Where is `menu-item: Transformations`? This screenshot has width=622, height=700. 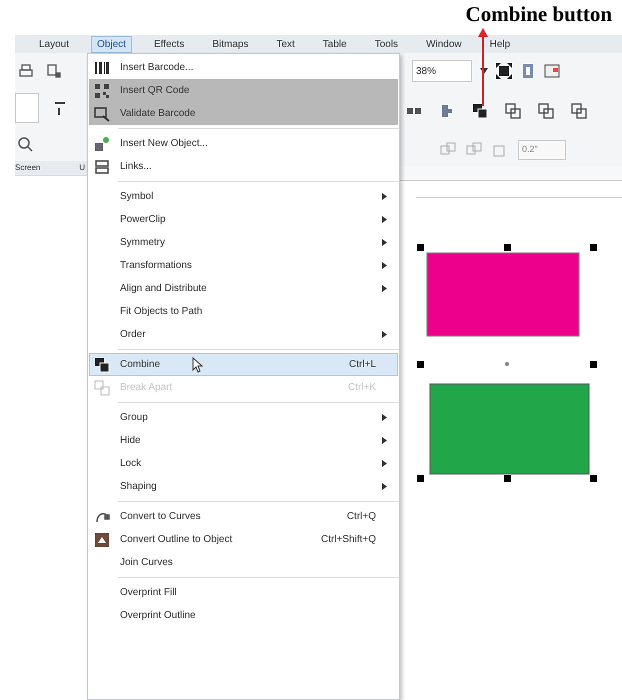
menu-item: Transformations is located at coordinates (243, 265).